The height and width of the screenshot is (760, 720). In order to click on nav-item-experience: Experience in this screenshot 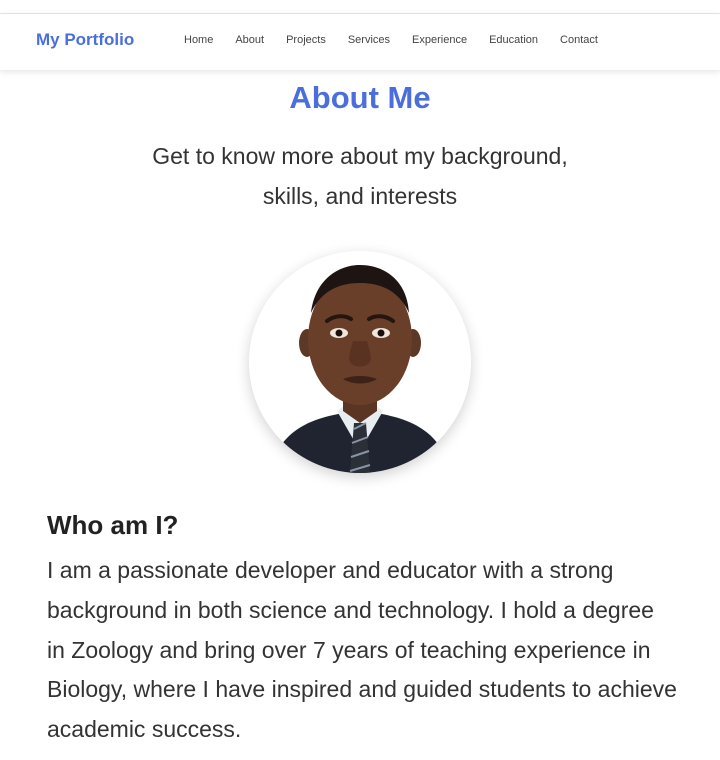, I will do `click(450, 40)`.